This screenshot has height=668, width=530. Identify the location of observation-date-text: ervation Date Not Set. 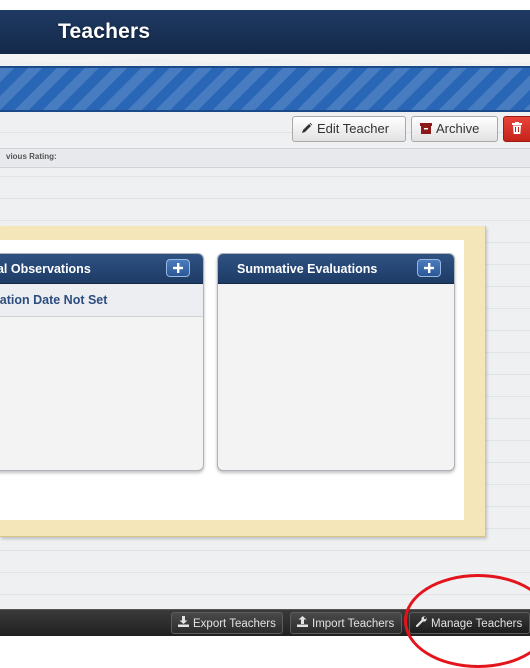
(54, 300).